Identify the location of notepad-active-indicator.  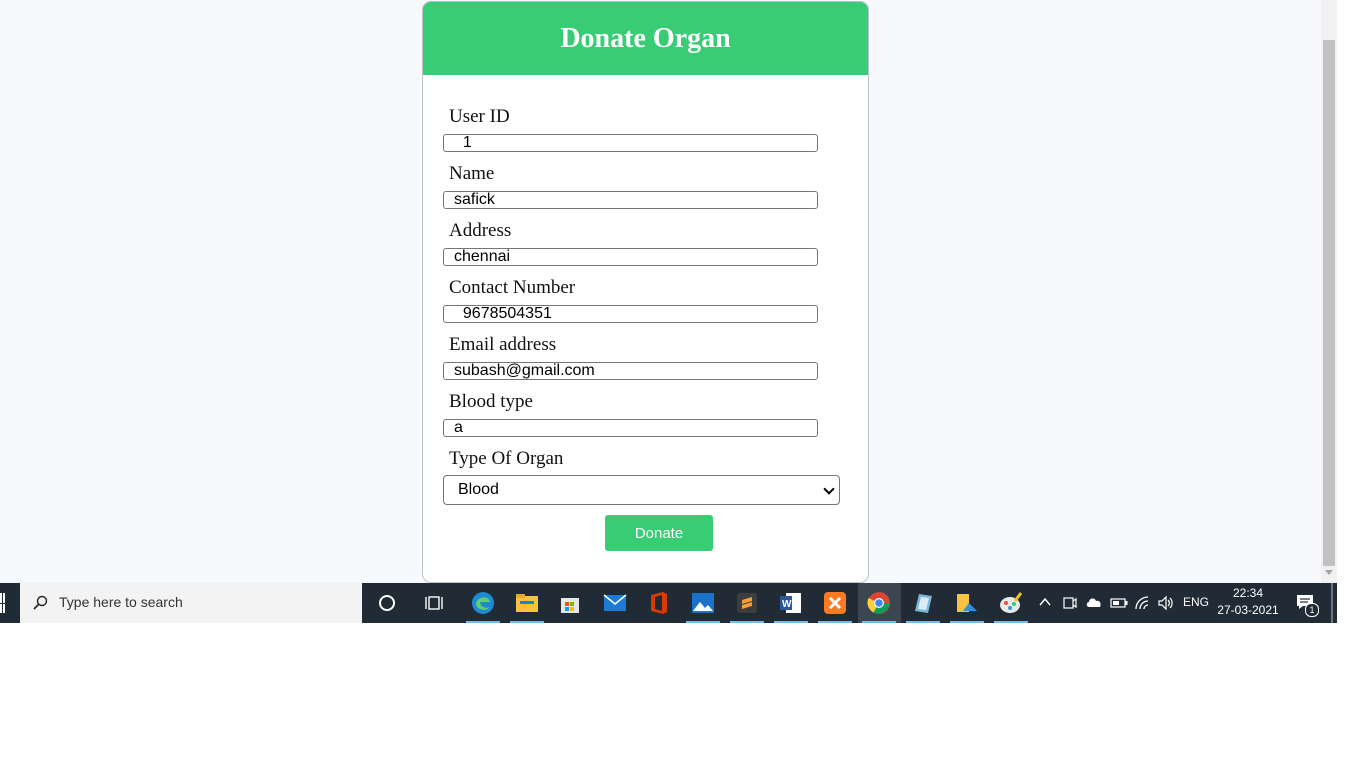
(923, 622).